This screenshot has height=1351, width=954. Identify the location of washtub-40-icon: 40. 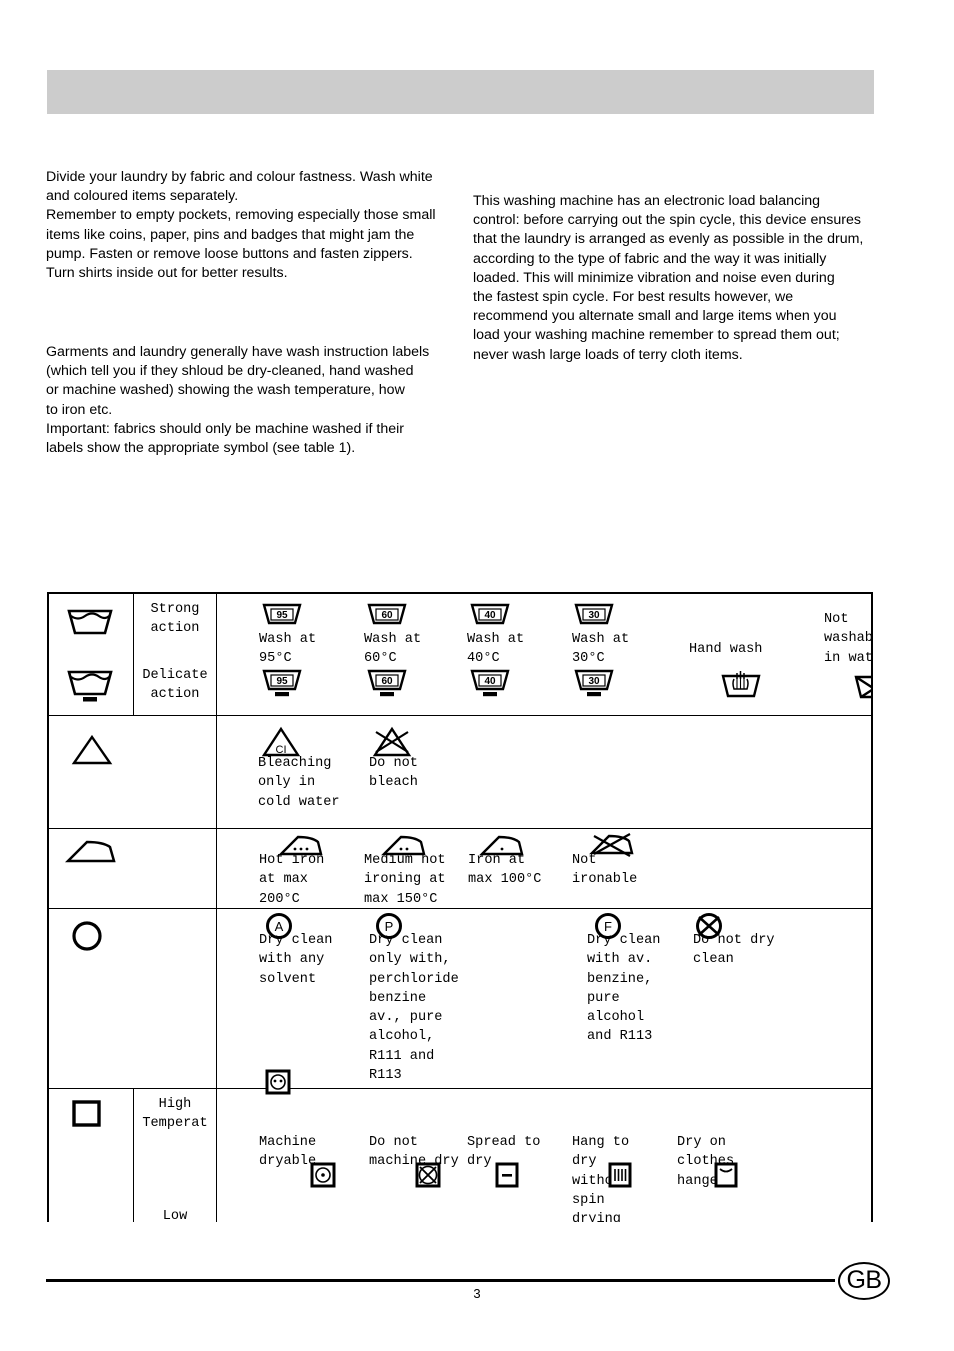
(490, 614).